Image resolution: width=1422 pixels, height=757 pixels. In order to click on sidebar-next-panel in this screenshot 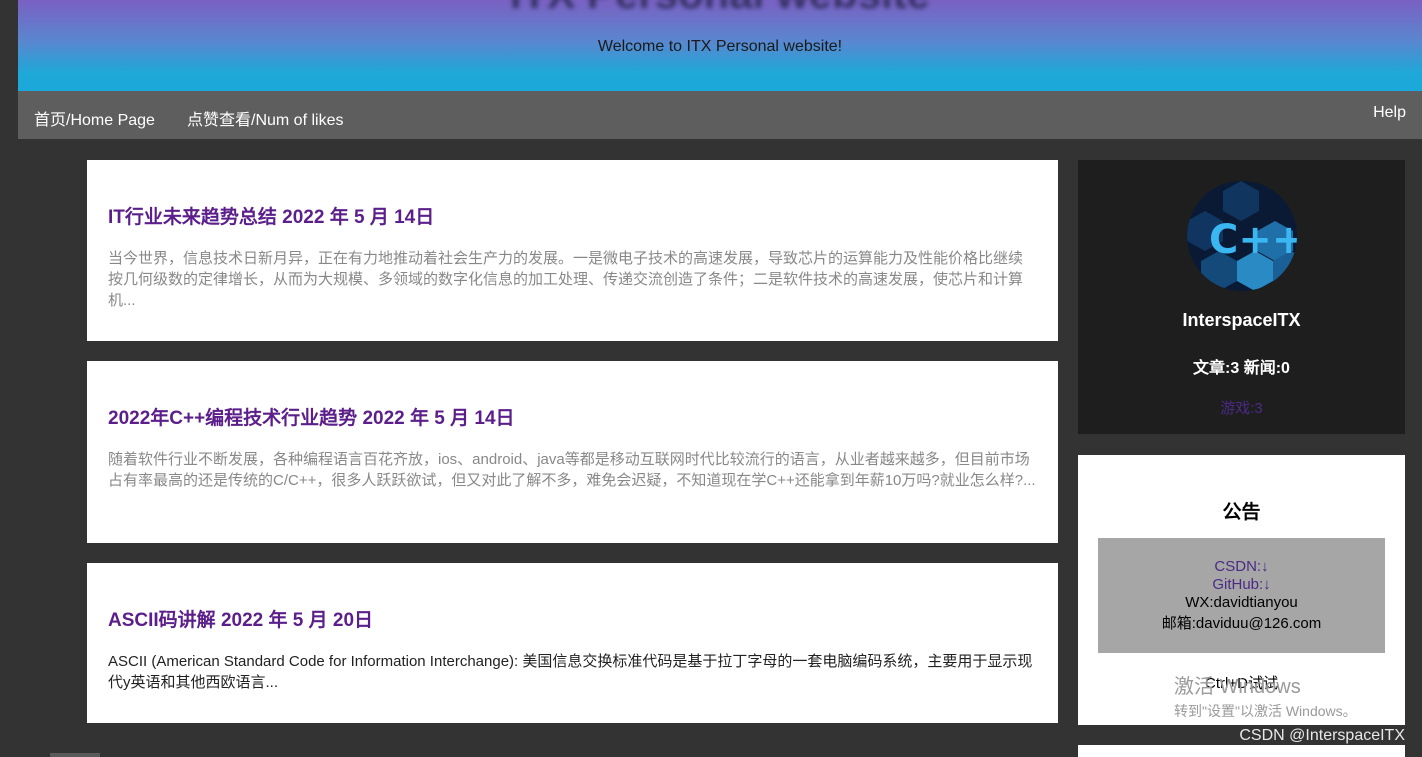, I will do `click(1241, 751)`.